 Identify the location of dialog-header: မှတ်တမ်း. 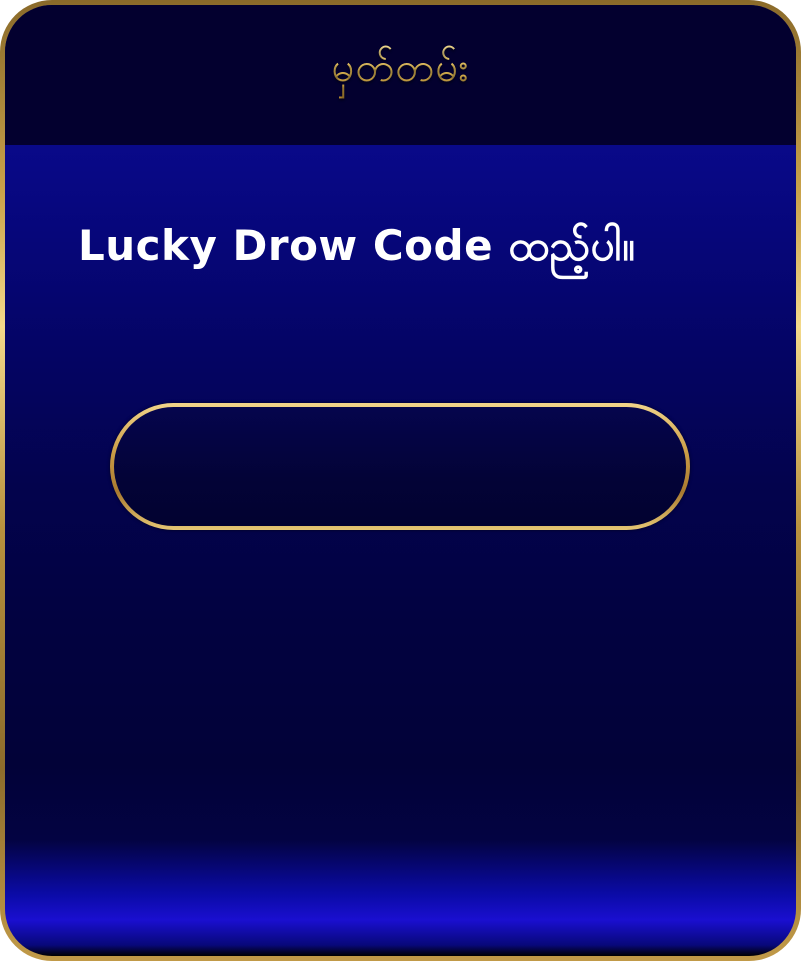
(400, 75).